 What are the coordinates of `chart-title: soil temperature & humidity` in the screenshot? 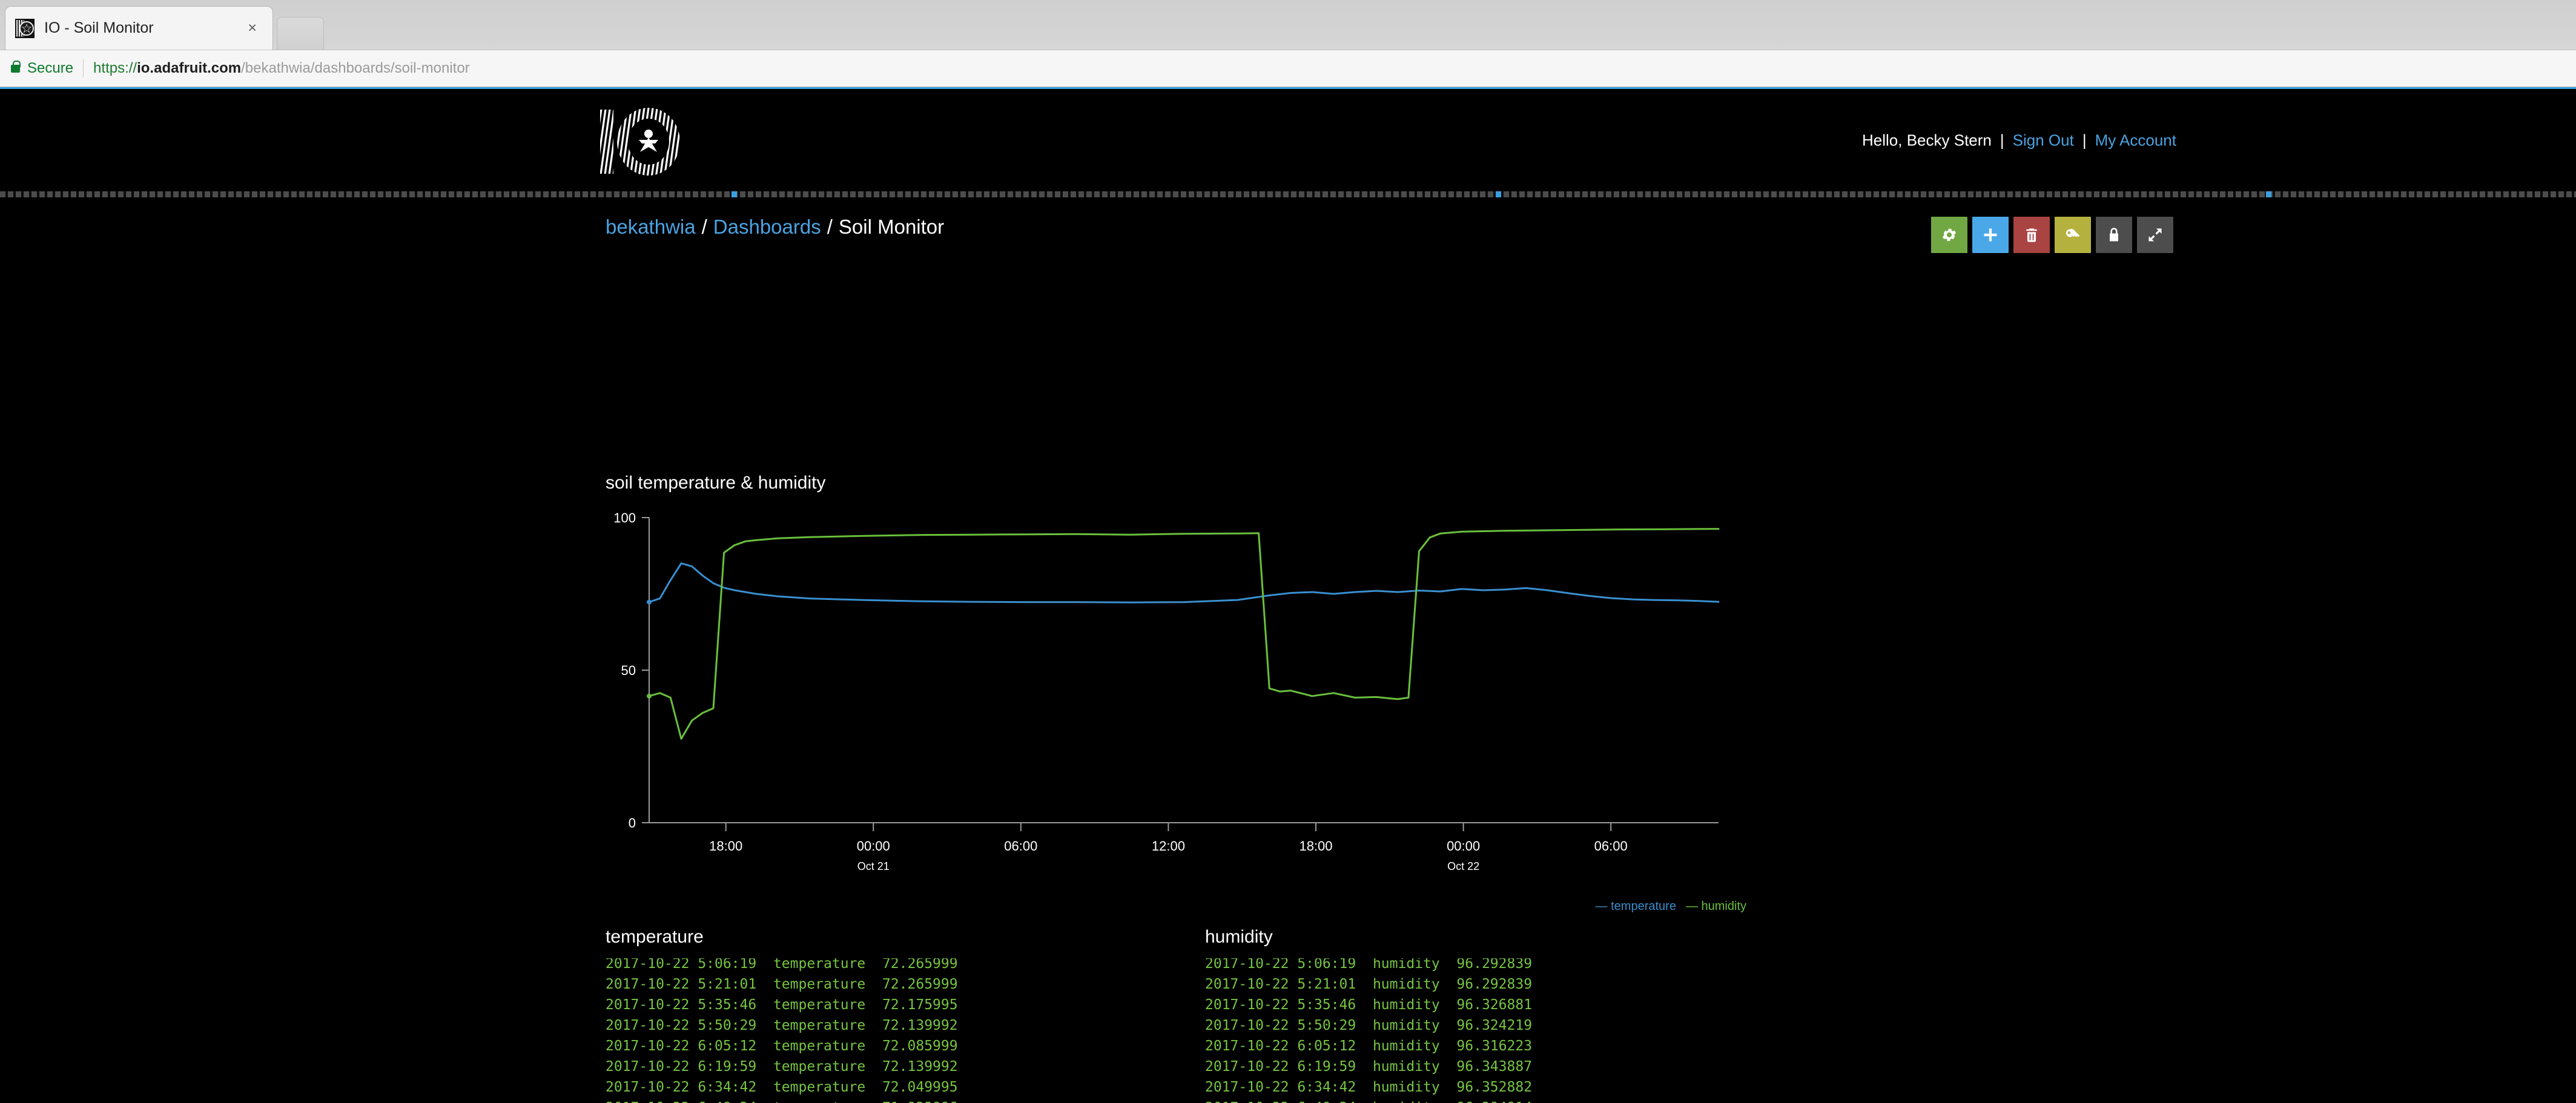 It's located at (716, 483).